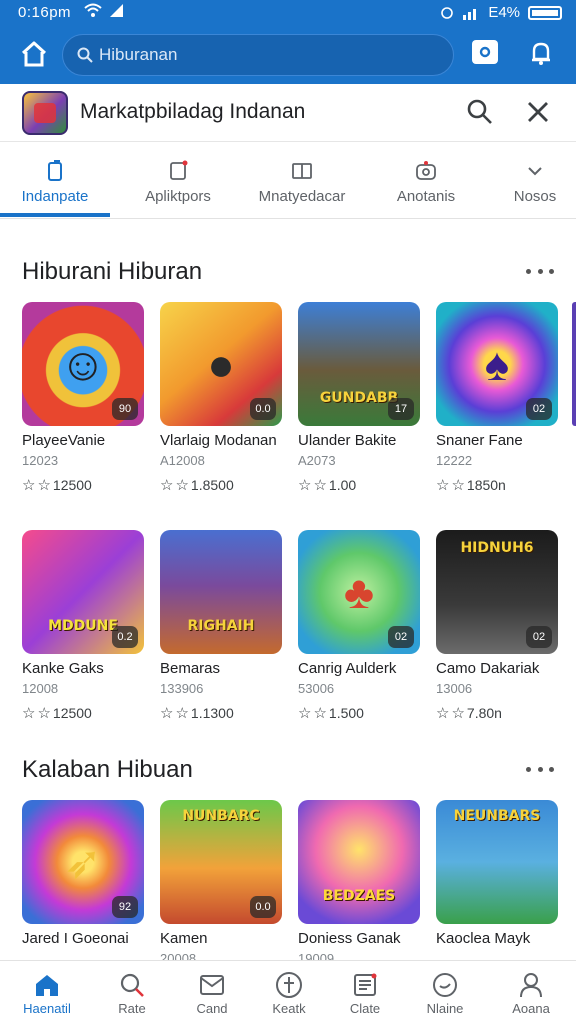 The width and height of the screenshot is (576, 1024). I want to click on rocket-icon: ➶, so click(83, 862).